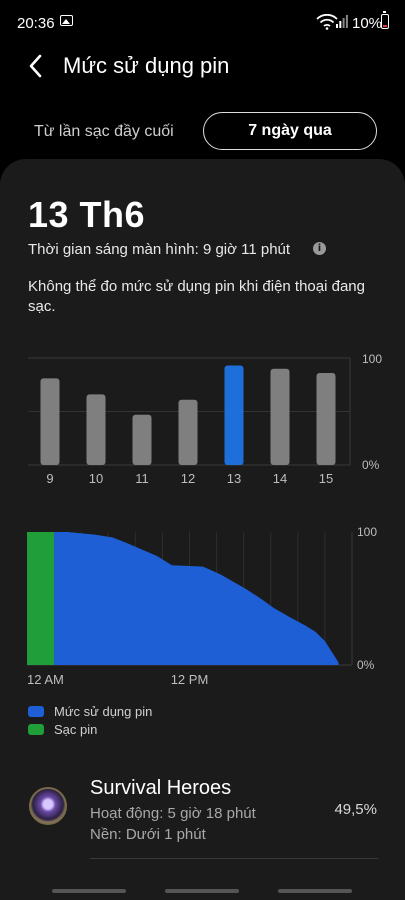 The height and width of the screenshot is (900, 405). Describe the element at coordinates (190, 679) in the screenshot. I see `x-tick-label: 12 PM` at that location.